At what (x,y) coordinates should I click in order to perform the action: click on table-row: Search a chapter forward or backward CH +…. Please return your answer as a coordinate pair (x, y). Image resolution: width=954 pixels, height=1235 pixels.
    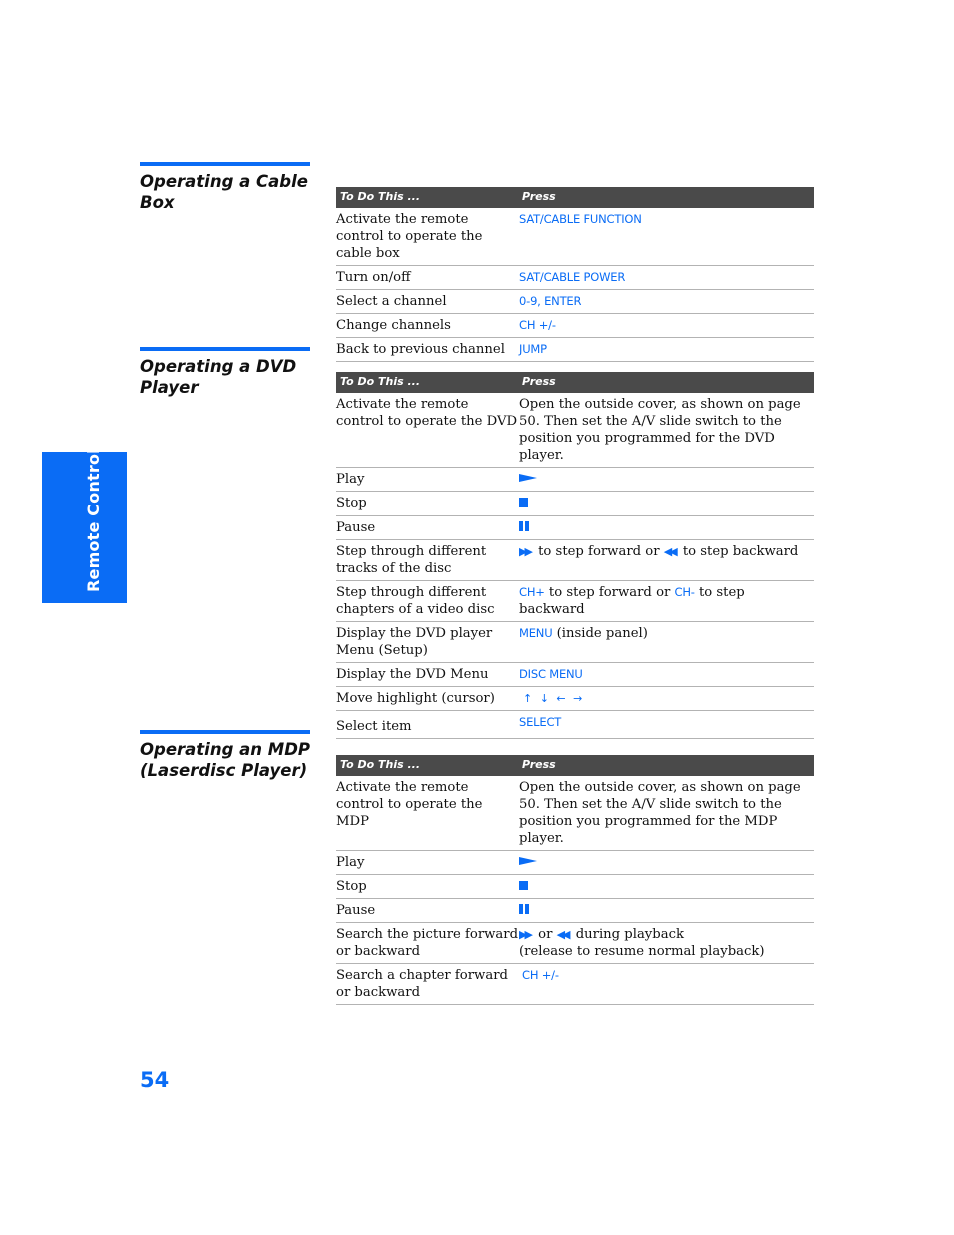
    Looking at the image, I should click on (575, 984).